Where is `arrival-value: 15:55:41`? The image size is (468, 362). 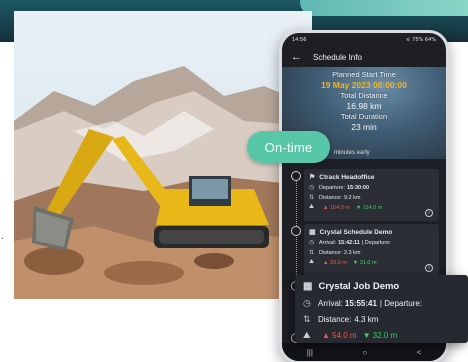 arrival-value: 15:55:41 is located at coordinates (360, 303).